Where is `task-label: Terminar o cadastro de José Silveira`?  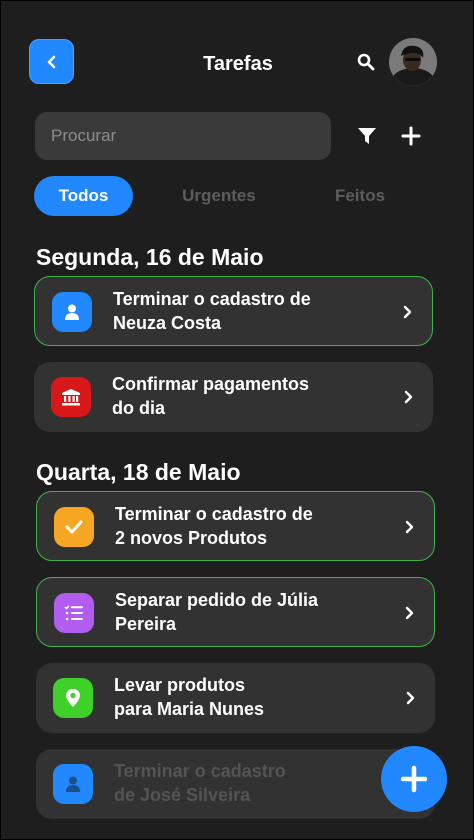
task-label: Terminar o cadastro de José Silveira is located at coordinates (200, 783).